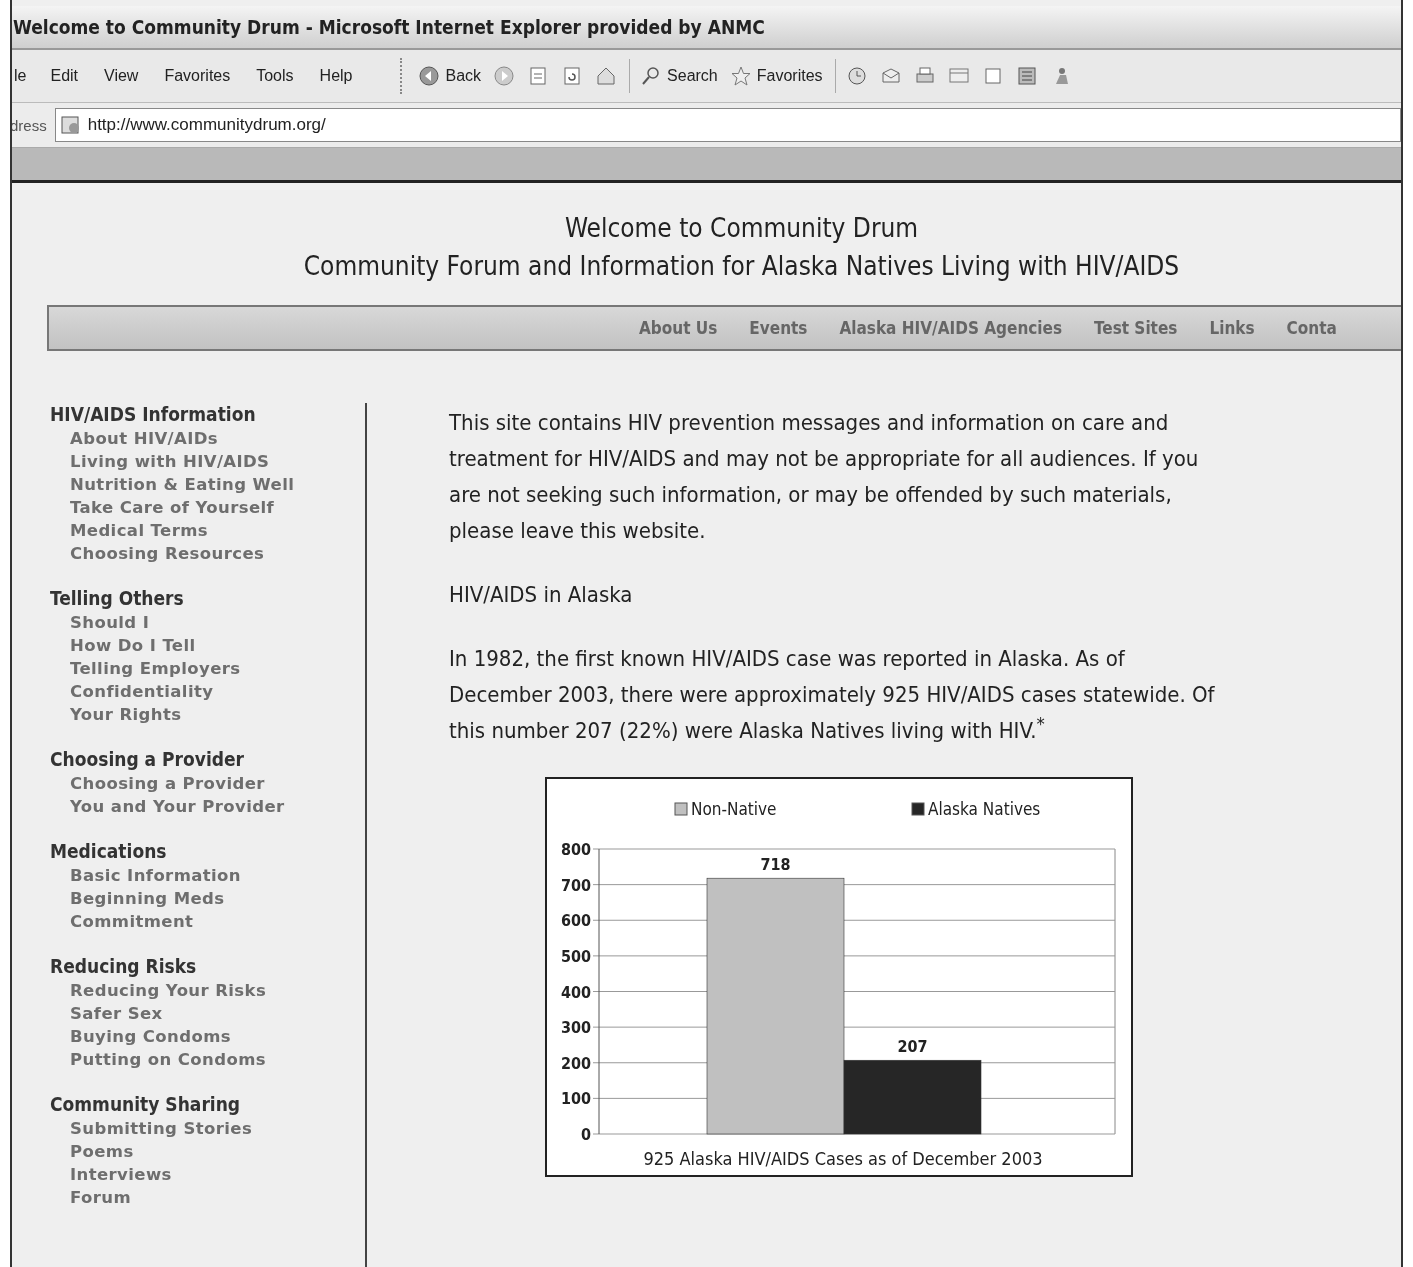  Describe the element at coordinates (984, 809) in the screenshot. I see `legend-label: Alaska Natives` at that location.